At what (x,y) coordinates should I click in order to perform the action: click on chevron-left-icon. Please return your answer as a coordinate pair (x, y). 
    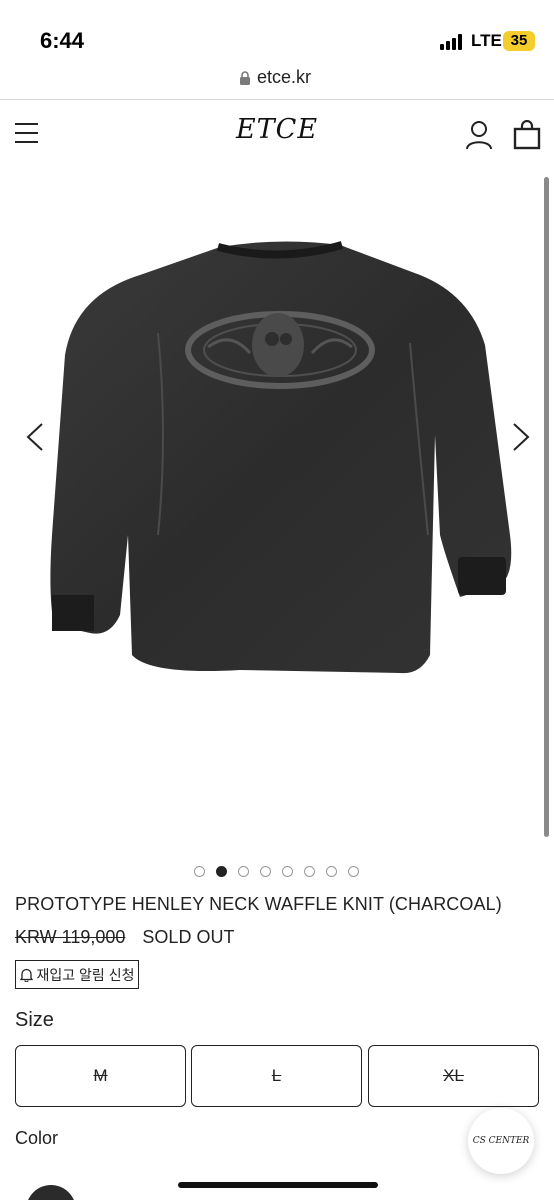
    Looking at the image, I should click on (35, 437).